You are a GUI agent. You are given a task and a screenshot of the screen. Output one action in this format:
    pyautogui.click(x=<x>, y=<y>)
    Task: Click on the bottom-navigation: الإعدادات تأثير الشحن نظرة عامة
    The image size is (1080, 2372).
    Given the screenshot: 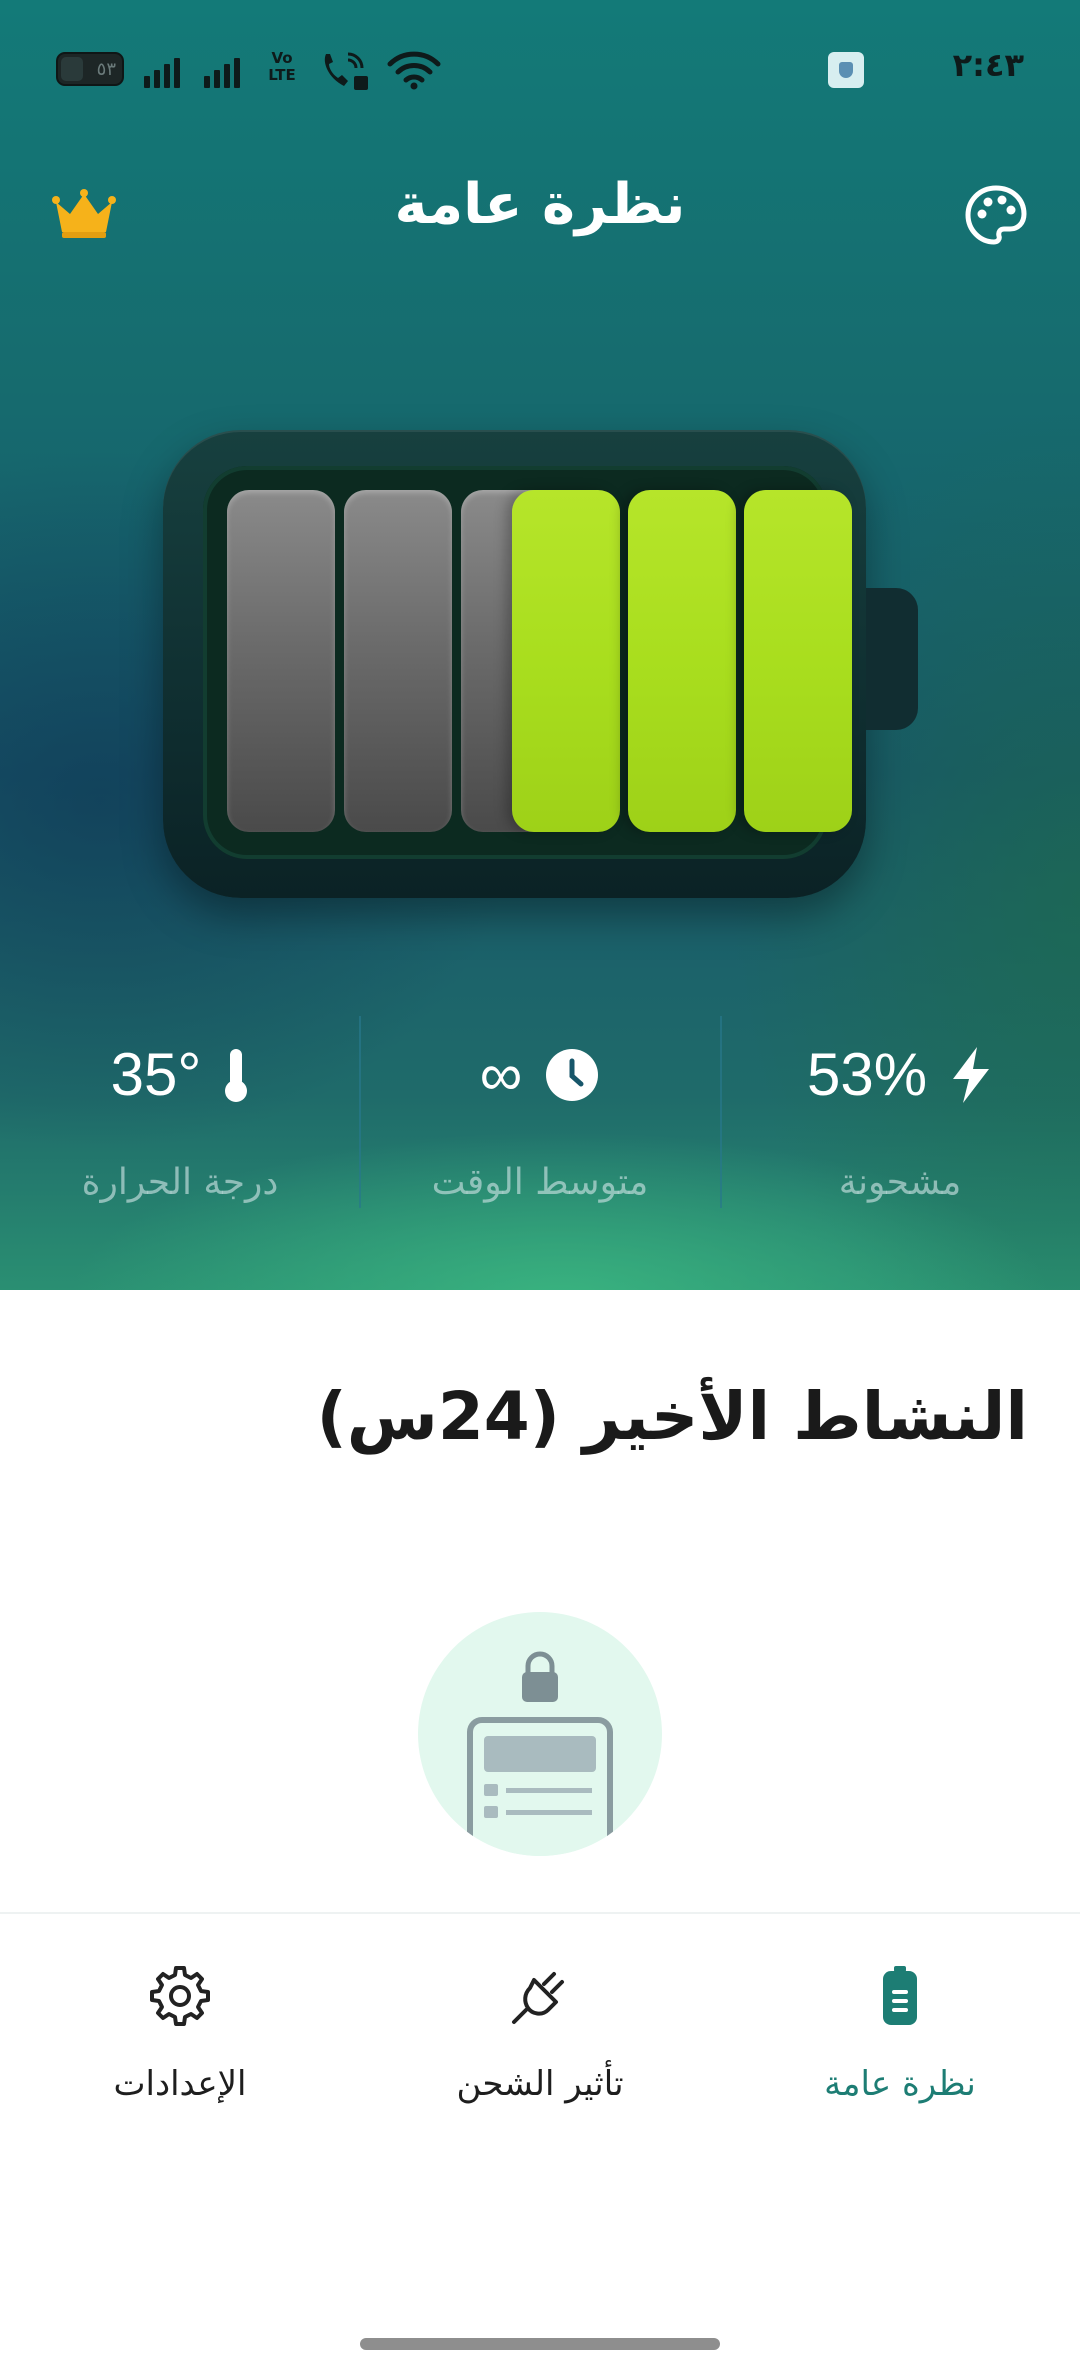 What is the action you would take?
    pyautogui.click(x=540, y=2032)
    